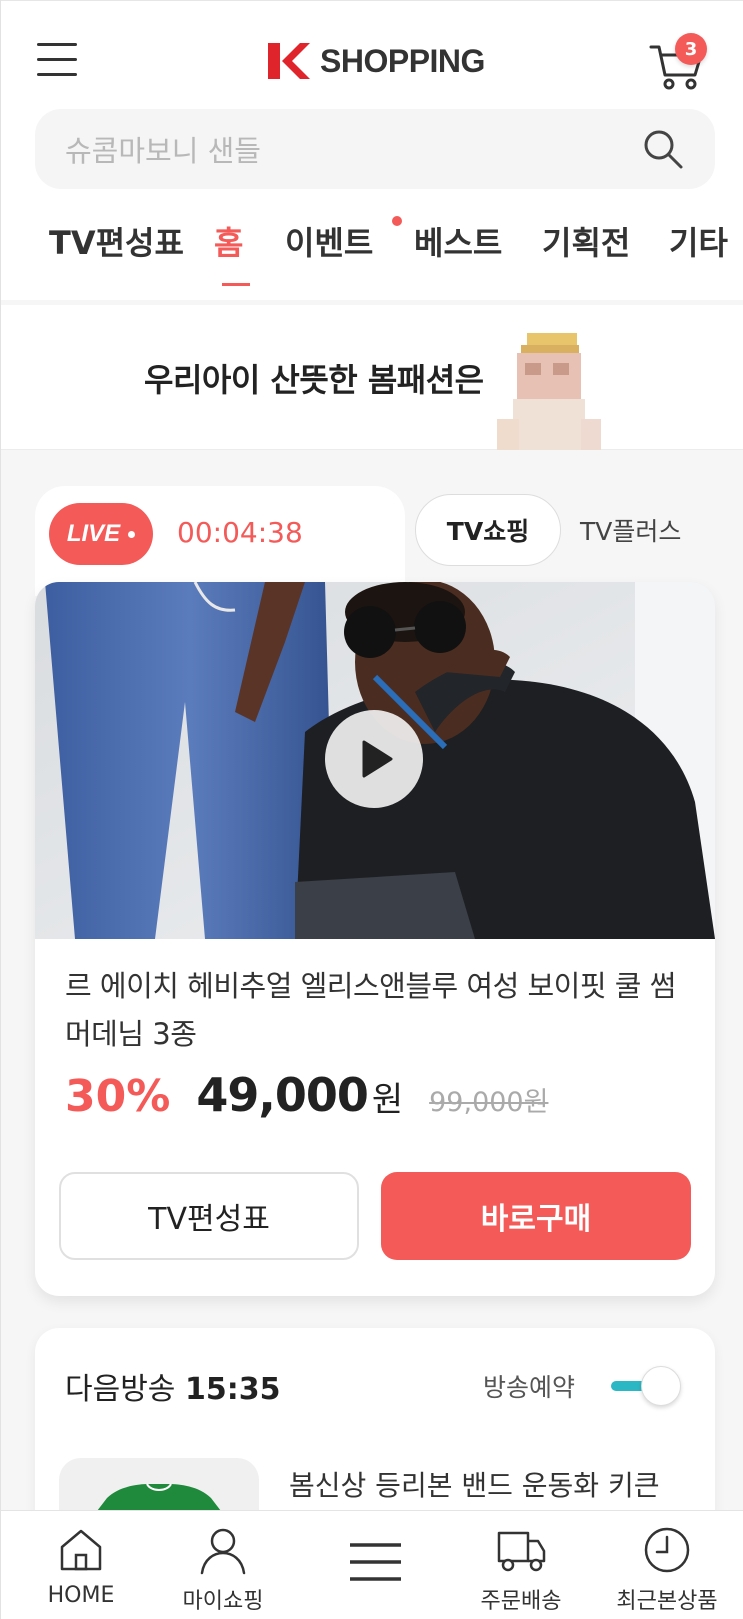  I want to click on tab-etc: 기타, so click(698, 241).